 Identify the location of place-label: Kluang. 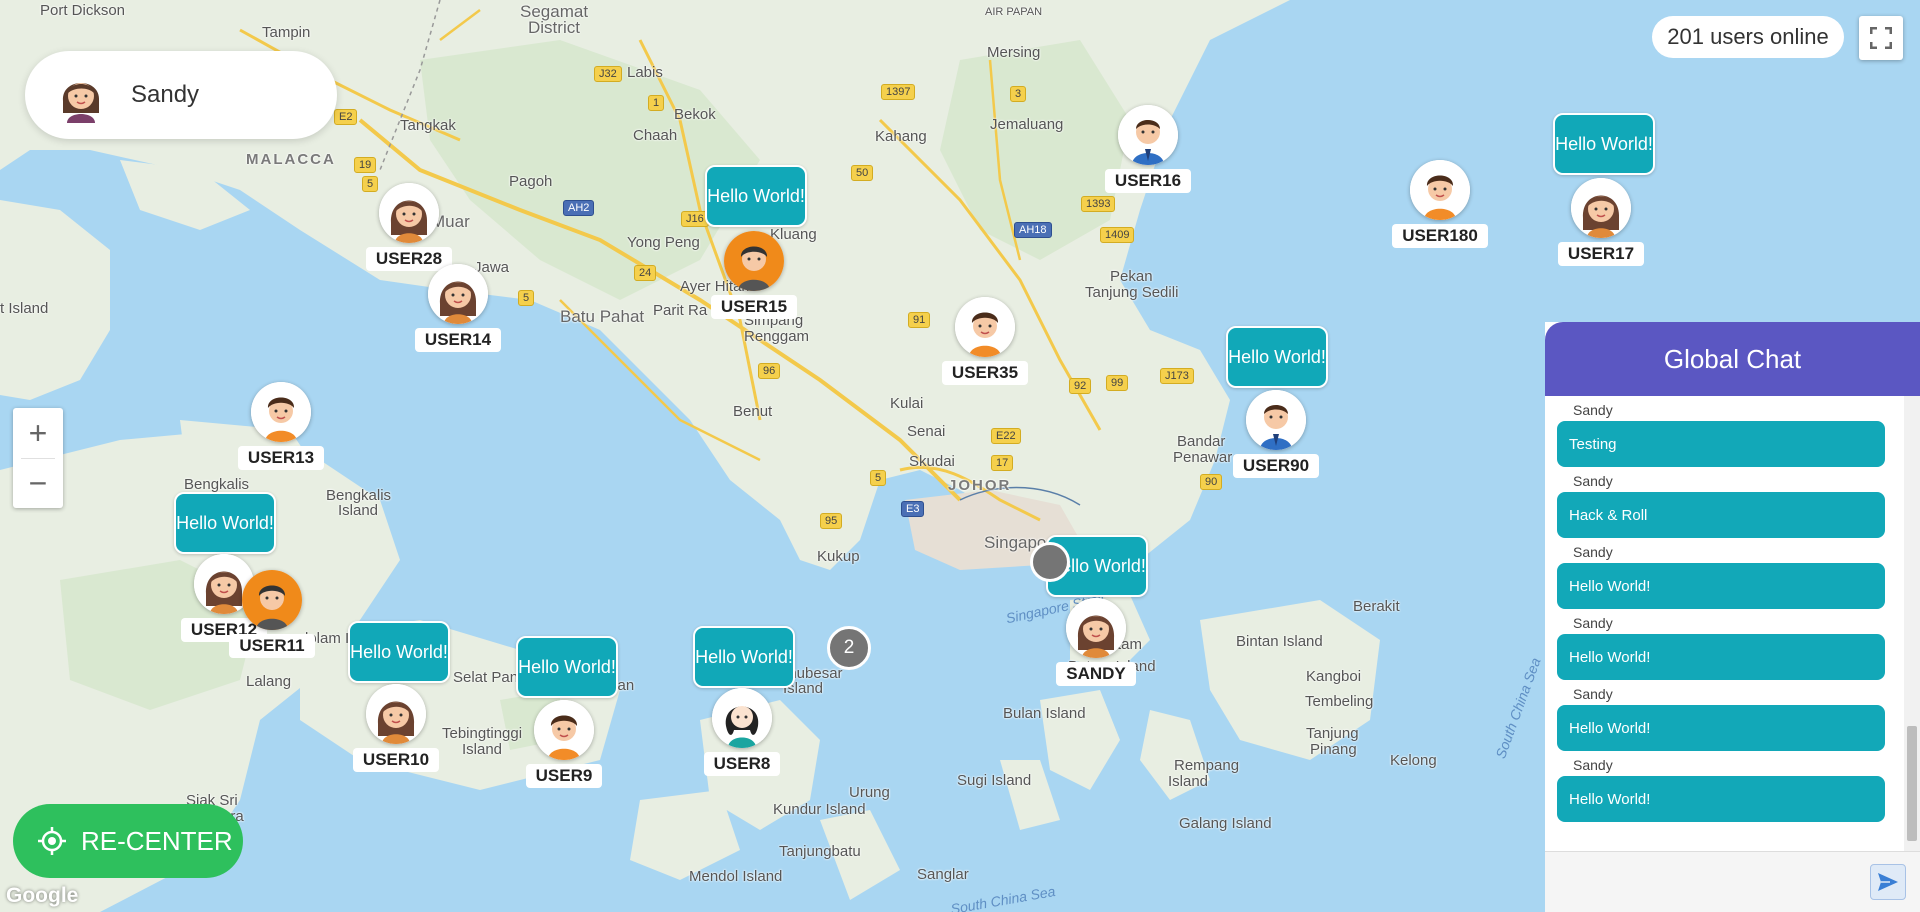
(793, 234).